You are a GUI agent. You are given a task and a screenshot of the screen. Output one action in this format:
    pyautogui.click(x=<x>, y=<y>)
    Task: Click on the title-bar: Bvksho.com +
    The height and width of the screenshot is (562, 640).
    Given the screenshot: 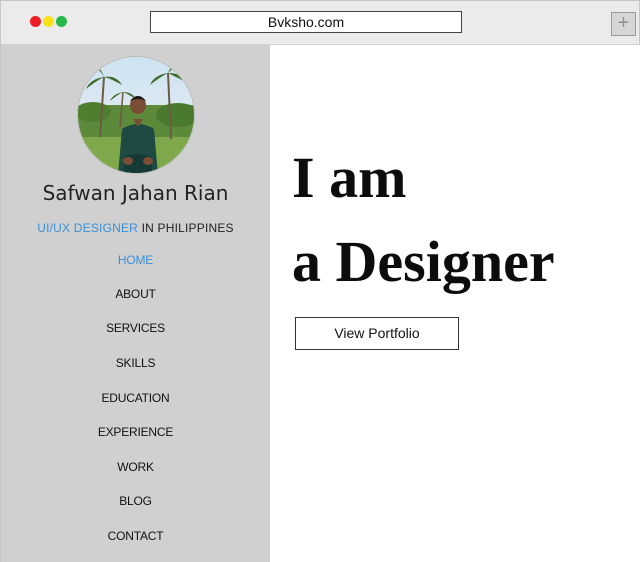 What is the action you would take?
    pyautogui.click(x=320, y=23)
    